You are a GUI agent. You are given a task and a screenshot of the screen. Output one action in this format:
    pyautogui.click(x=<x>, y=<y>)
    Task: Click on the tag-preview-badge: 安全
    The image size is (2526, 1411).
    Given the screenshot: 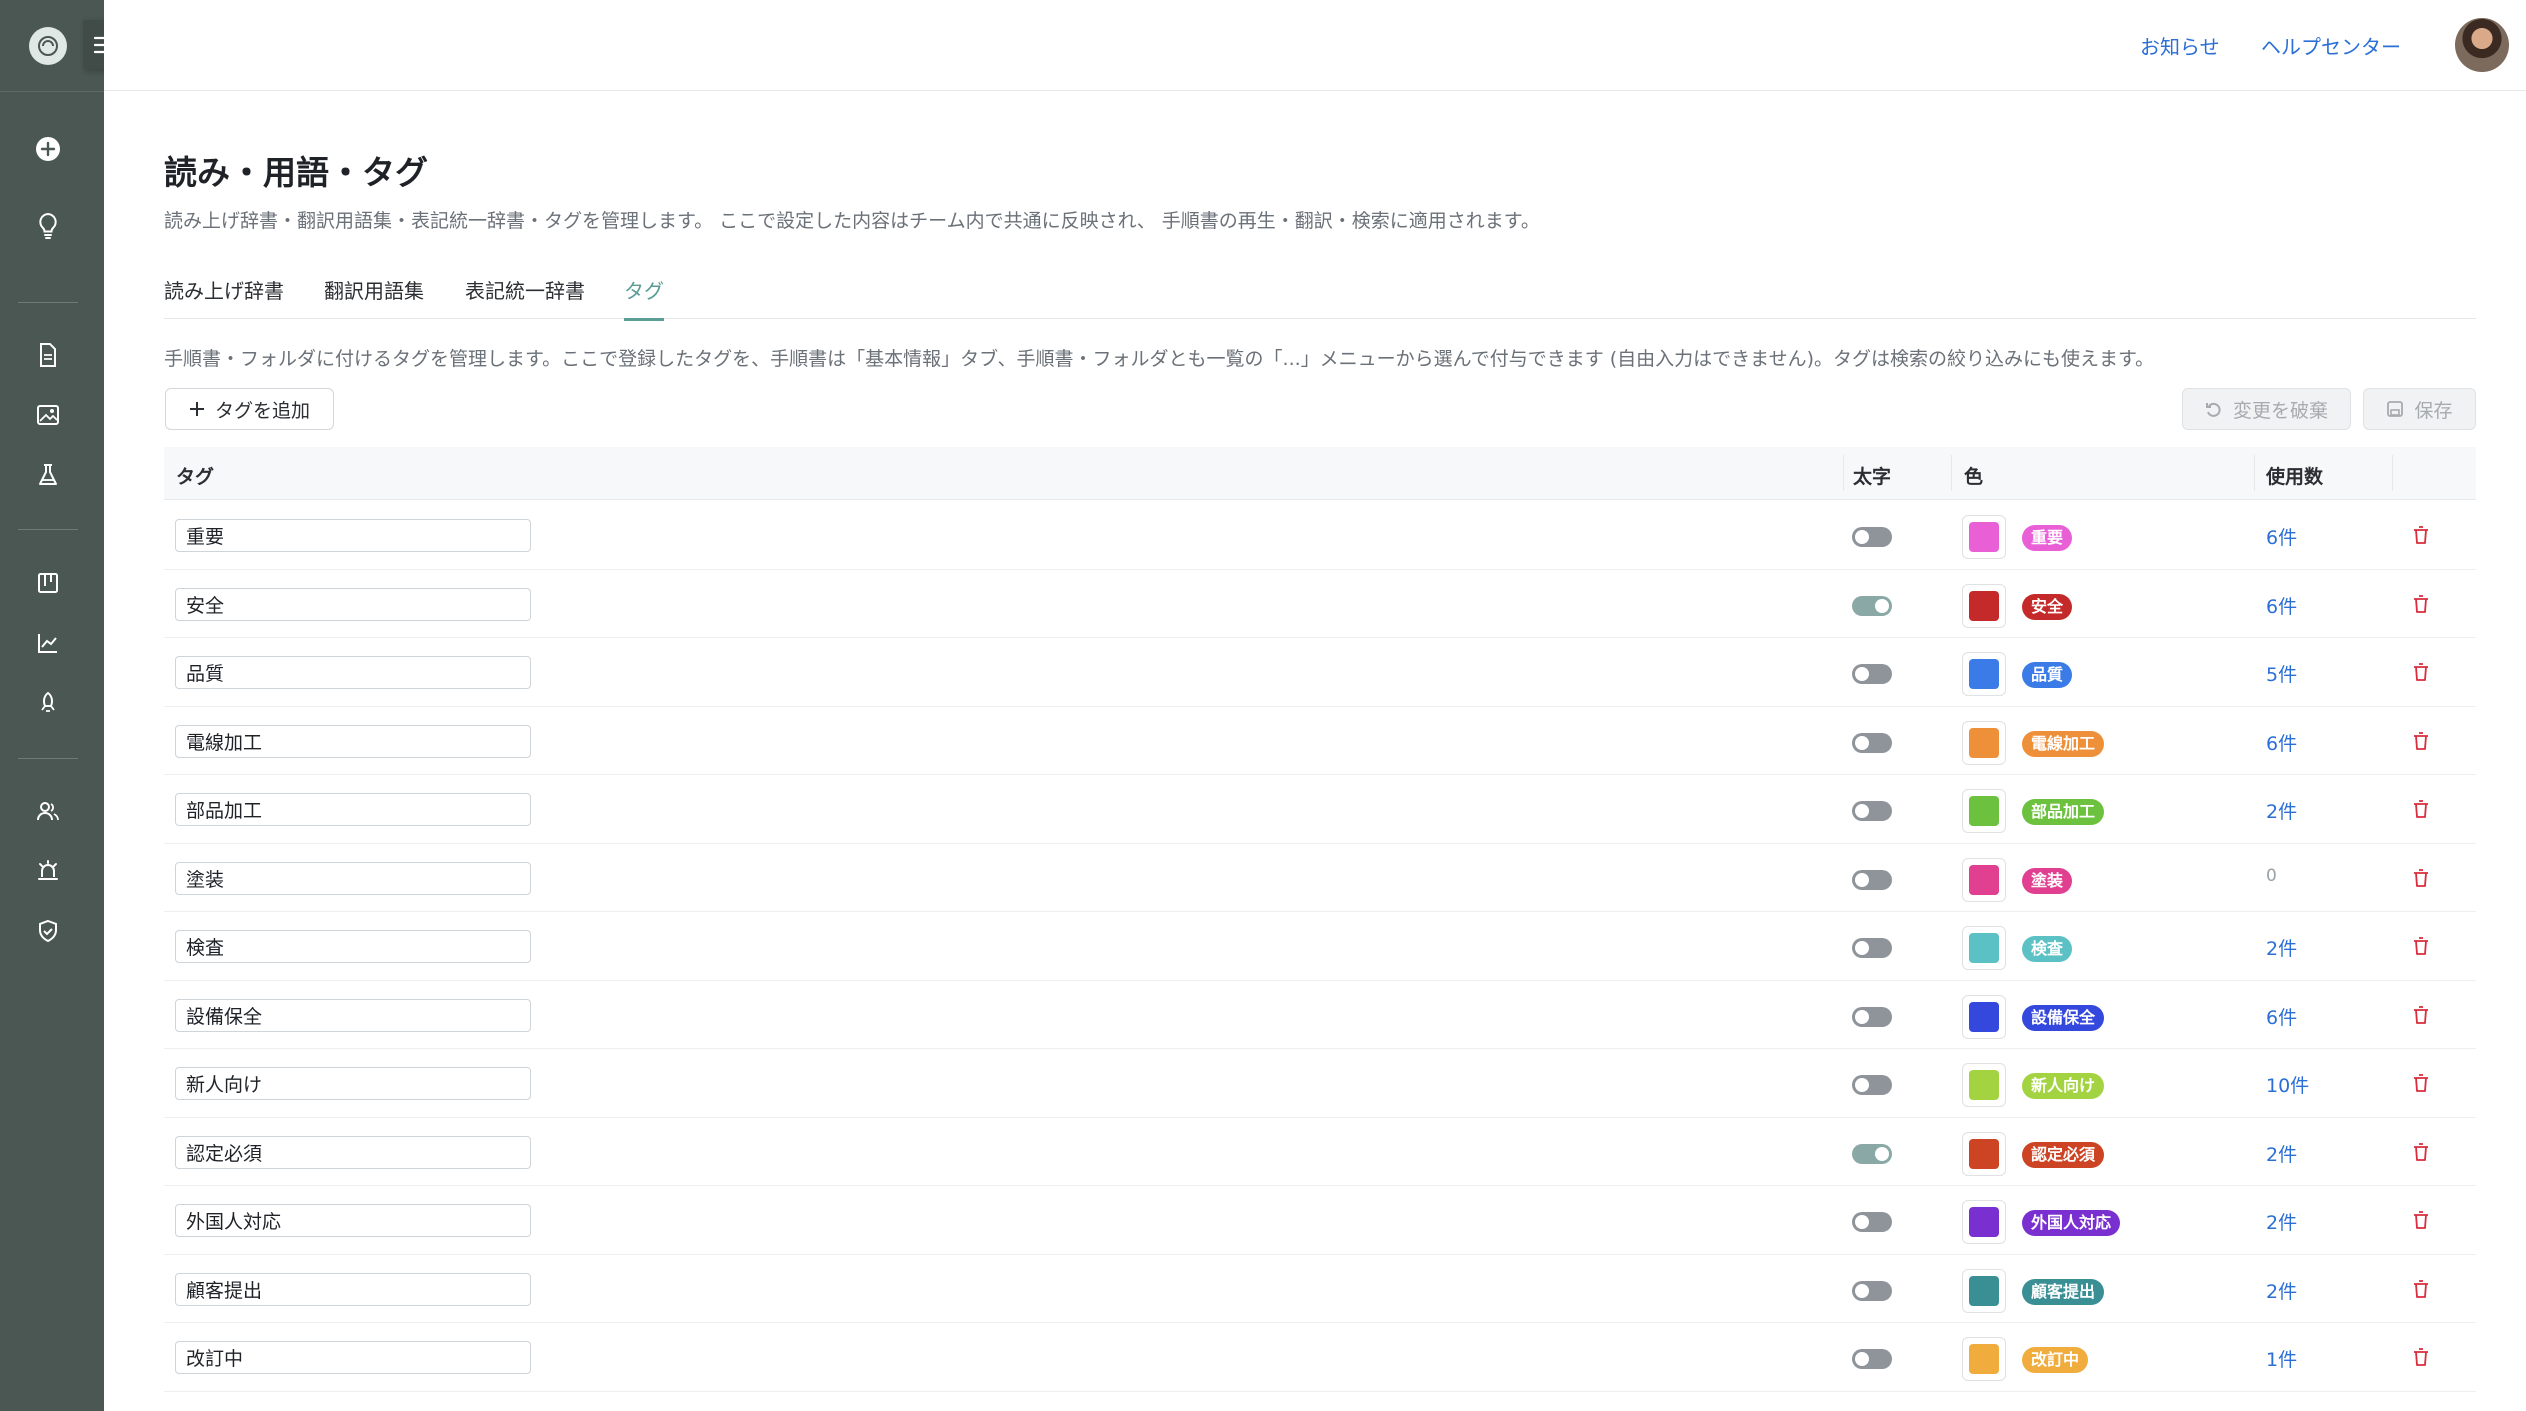 What is the action you would take?
    pyautogui.click(x=2047, y=606)
    